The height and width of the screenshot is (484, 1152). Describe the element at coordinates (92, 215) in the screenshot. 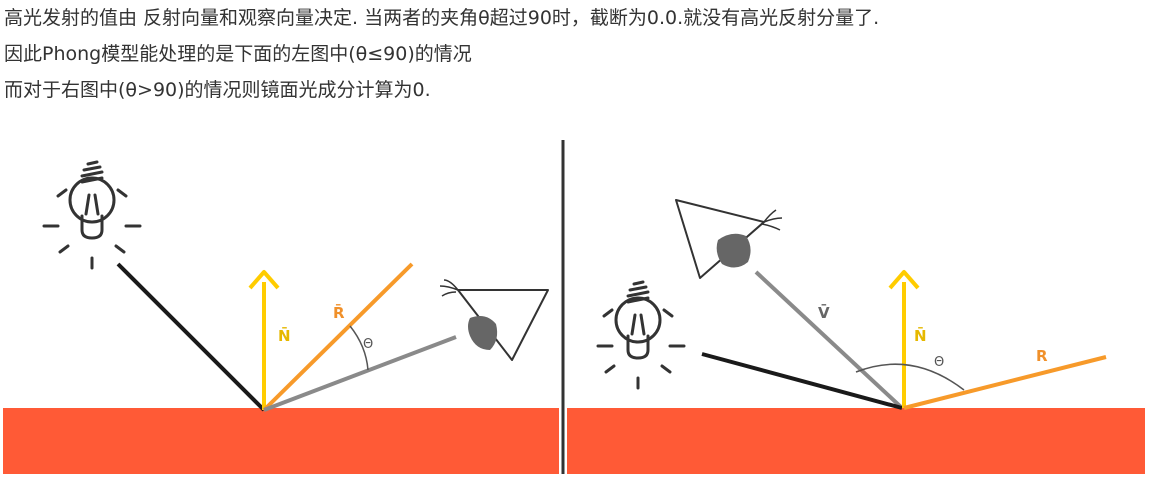

I see `left-light-bulb-icon` at that location.